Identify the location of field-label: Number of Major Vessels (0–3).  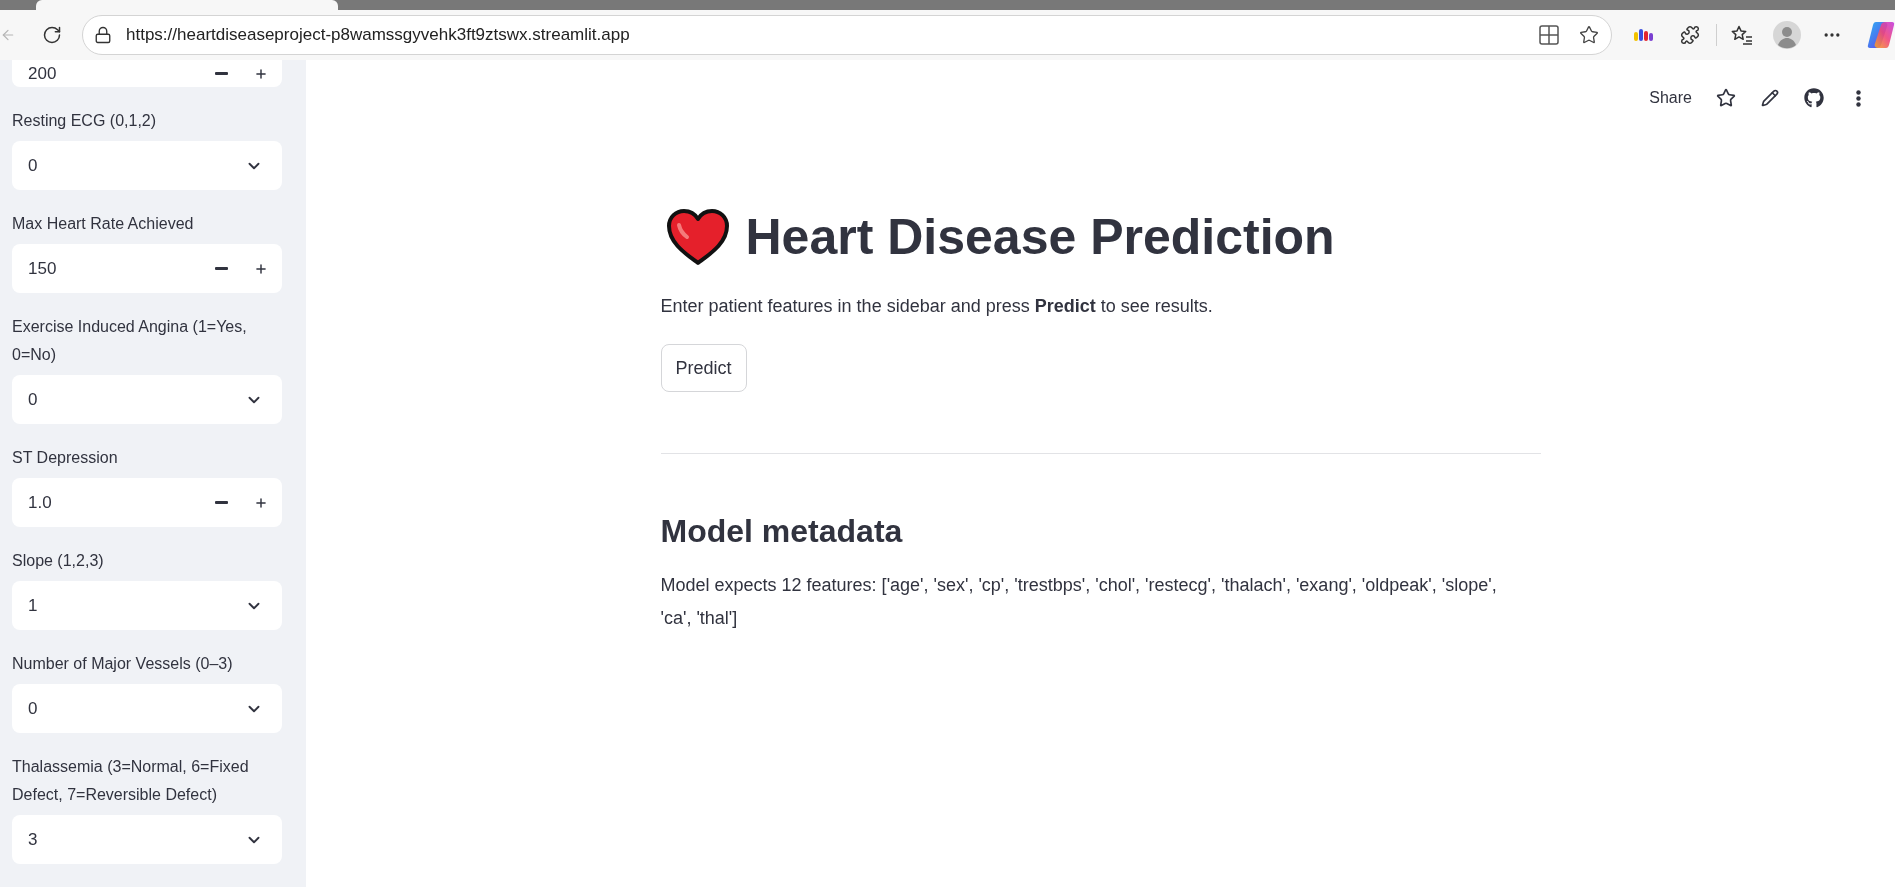
(123, 664).